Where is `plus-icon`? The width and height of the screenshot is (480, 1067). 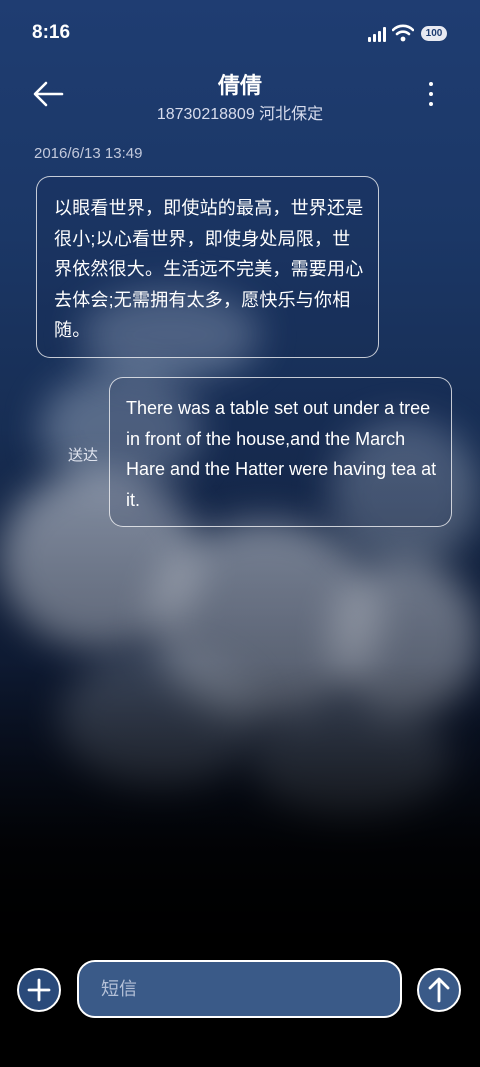
plus-icon is located at coordinates (39, 990).